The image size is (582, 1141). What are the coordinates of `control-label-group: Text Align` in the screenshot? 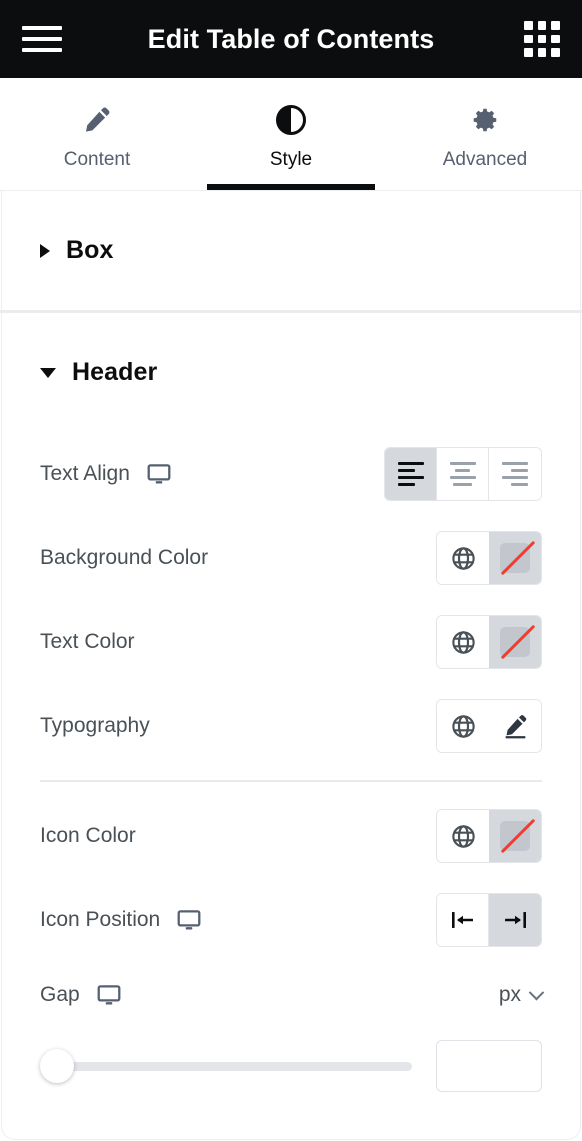 It's located at (106, 474).